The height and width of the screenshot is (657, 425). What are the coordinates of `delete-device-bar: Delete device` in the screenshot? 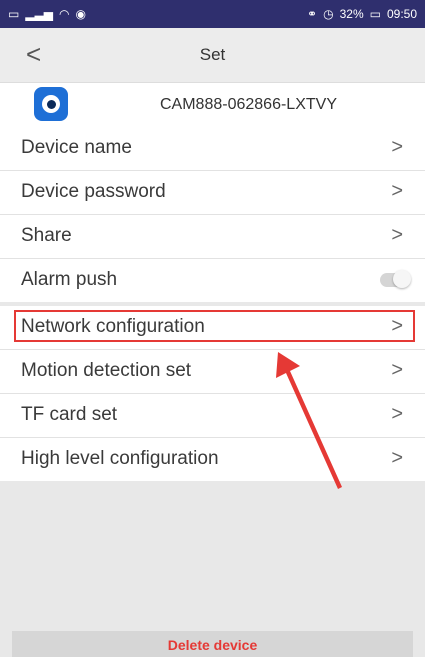 It's located at (212, 644).